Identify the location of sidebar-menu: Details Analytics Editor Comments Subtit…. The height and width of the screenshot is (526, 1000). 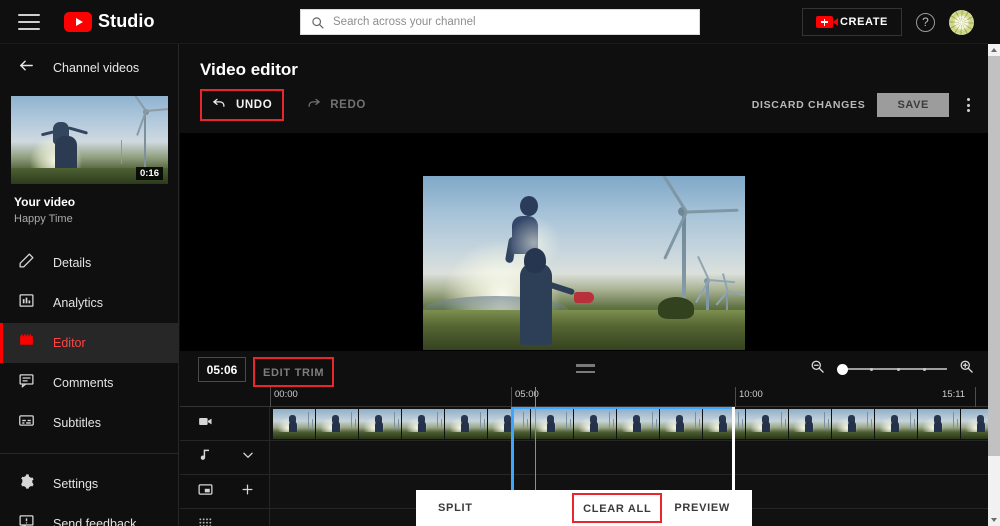
(89, 384).